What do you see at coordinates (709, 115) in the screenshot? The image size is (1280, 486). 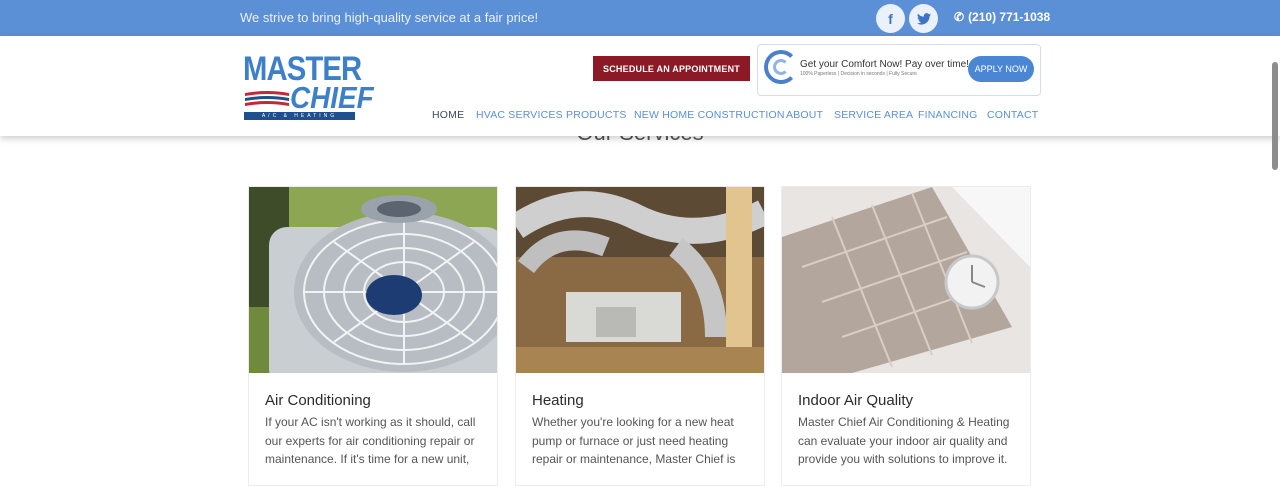 I see `nav-new-home-construction: NEW HOME CONSTRUCTION` at bounding box center [709, 115].